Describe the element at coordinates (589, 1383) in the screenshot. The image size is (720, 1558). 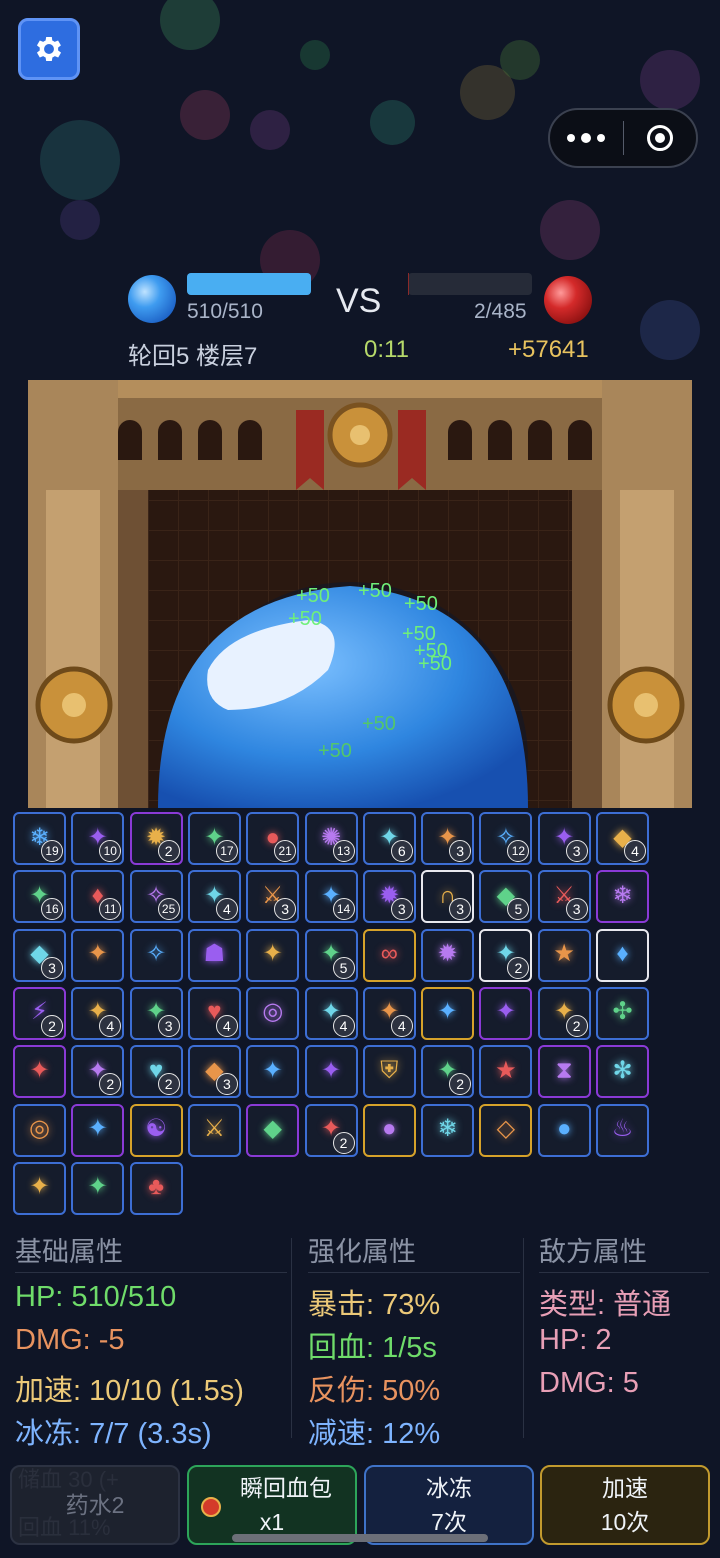
I see `enemy-dmg: DMG: 5` at that location.